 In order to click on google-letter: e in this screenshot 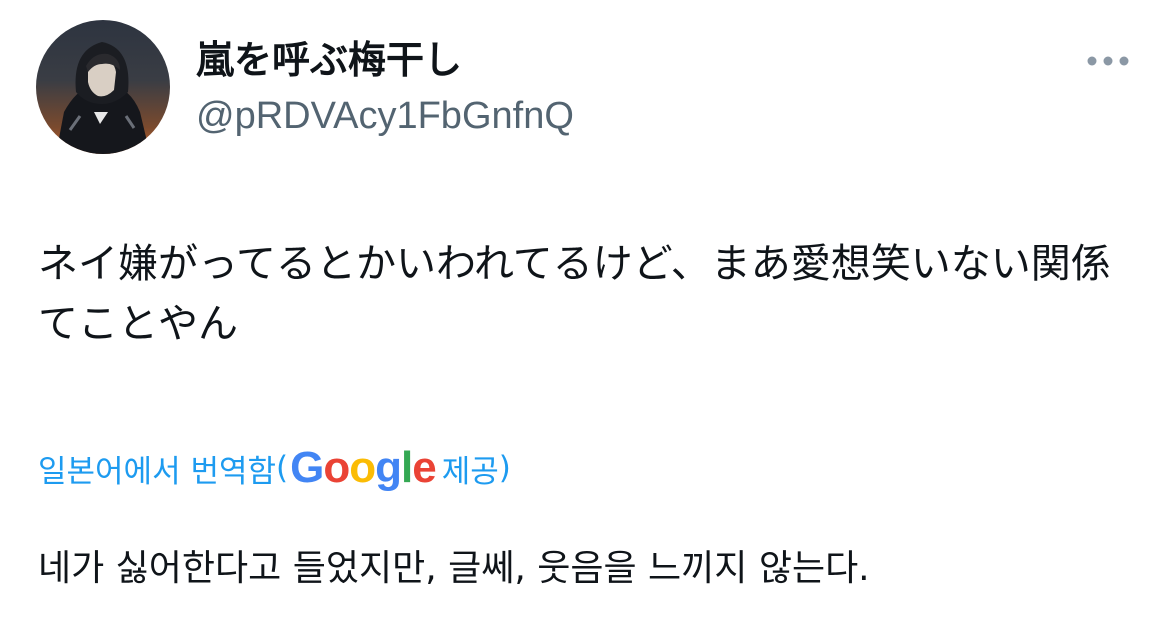, I will do `click(424, 467)`.